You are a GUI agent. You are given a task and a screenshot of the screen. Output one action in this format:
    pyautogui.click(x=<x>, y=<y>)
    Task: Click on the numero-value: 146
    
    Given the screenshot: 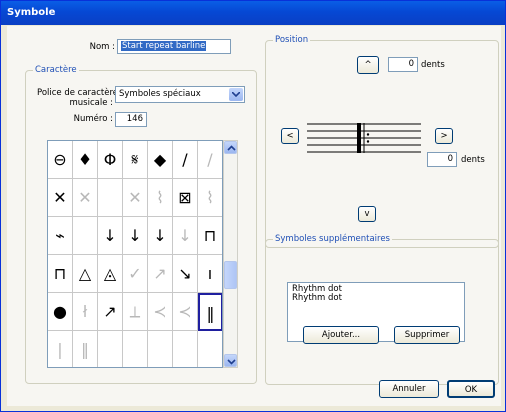 What is the action you would take?
    pyautogui.click(x=134, y=119)
    